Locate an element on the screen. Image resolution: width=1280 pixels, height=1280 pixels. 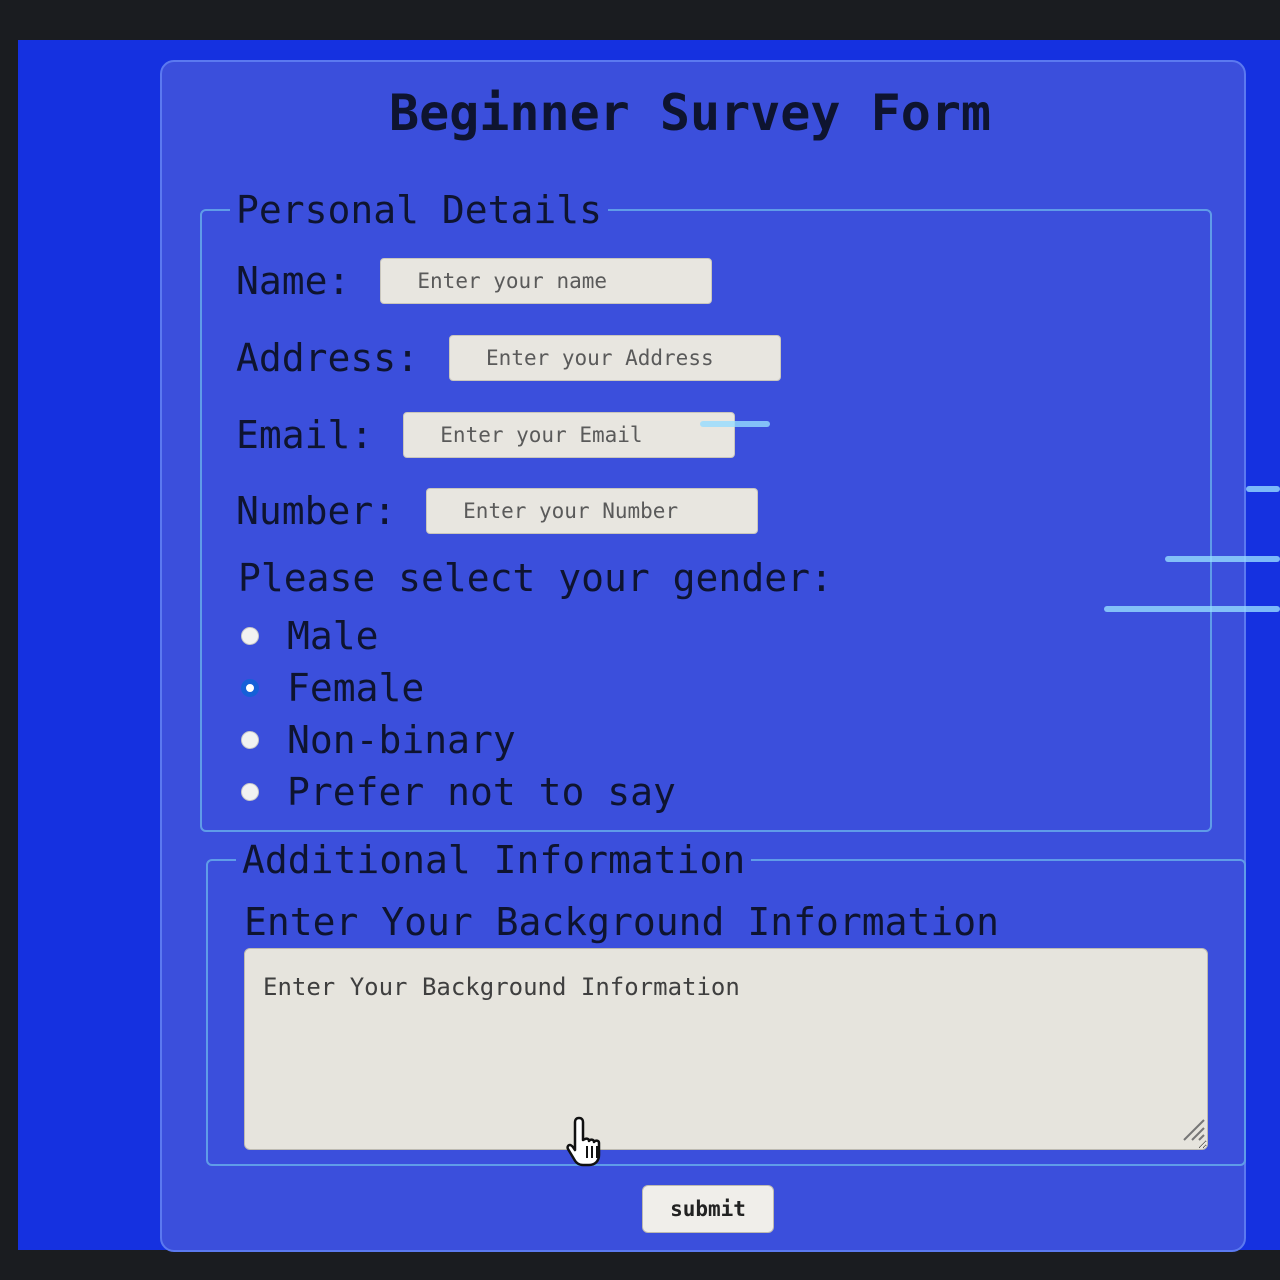
number-row: Number: is located at coordinates (497, 511).